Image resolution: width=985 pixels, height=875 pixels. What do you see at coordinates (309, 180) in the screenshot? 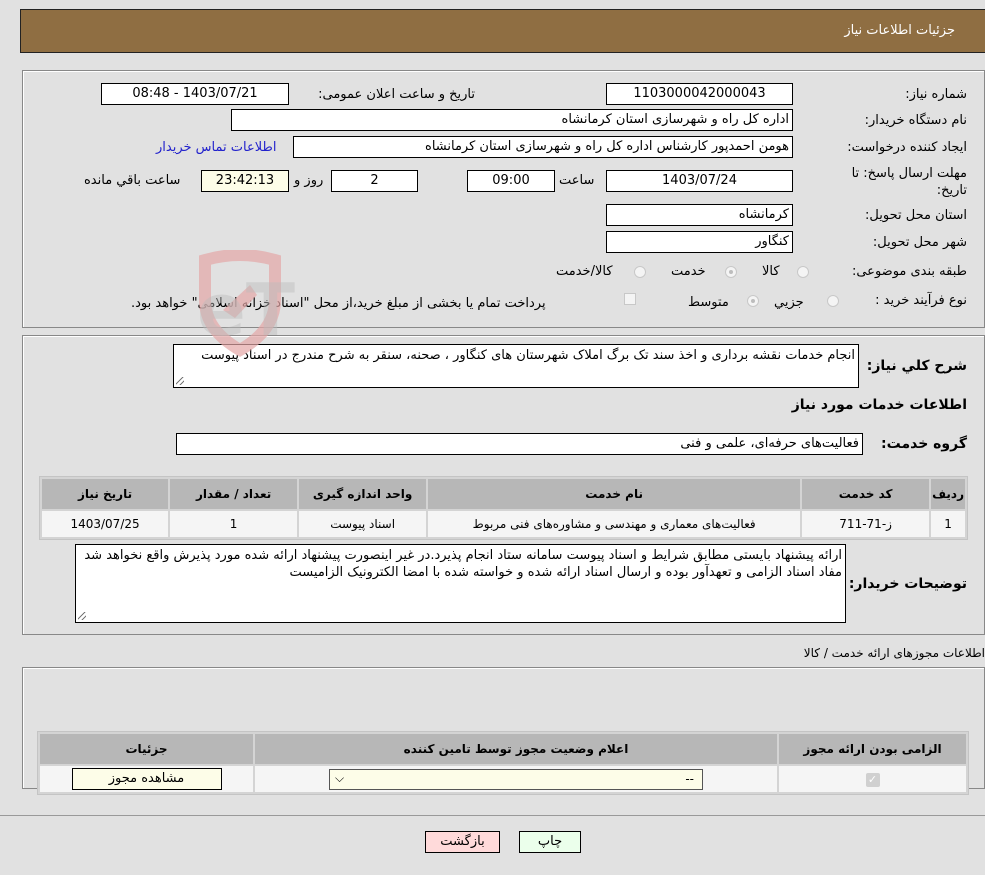
I see `days-label: روز و` at bounding box center [309, 180].